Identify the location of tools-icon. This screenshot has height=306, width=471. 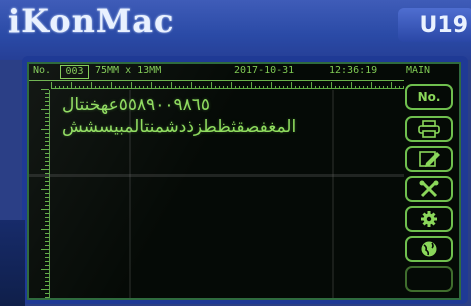
(429, 189).